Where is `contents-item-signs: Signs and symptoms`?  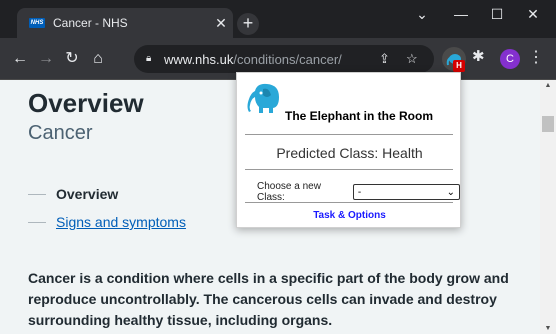
contents-item-signs: Signs and symptoms is located at coordinates (107, 222).